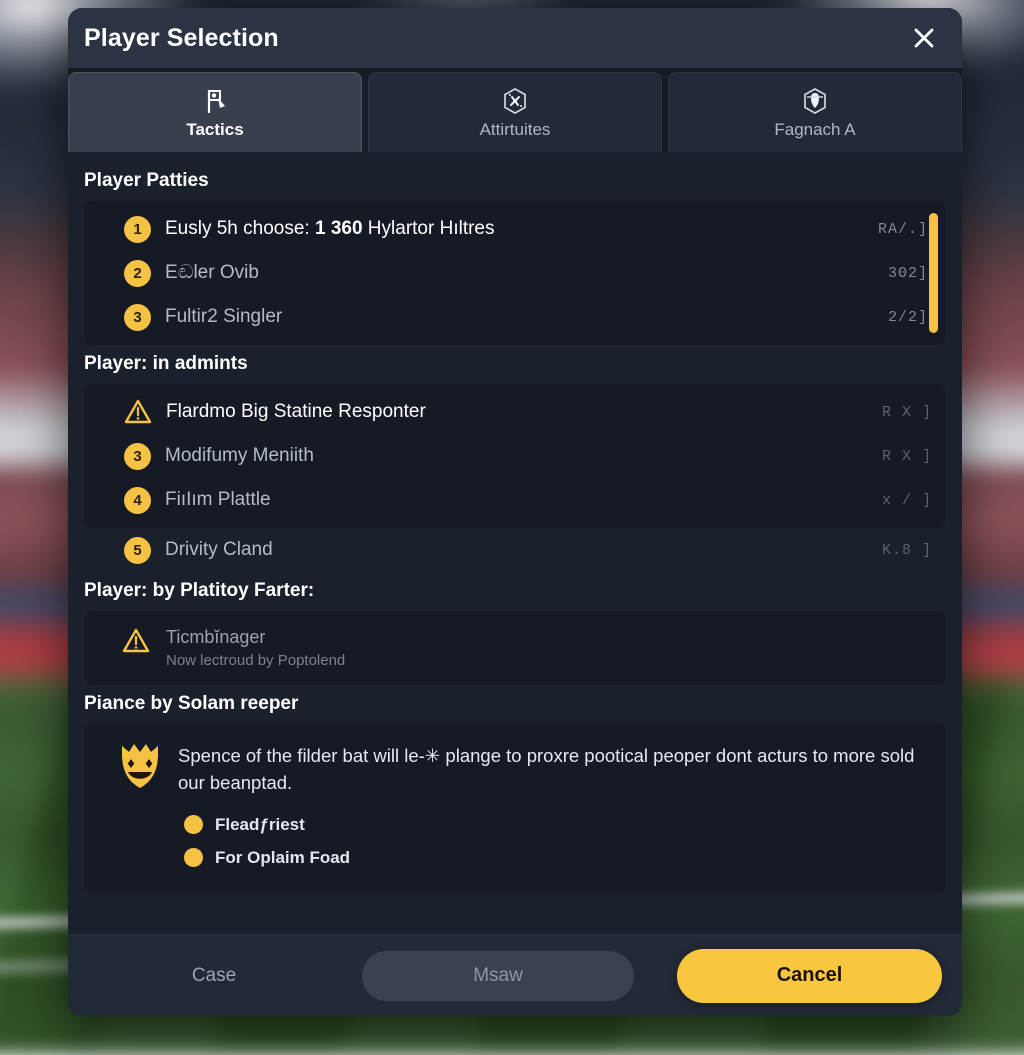  I want to click on crown-shield-smiley-icon, so click(140, 768).